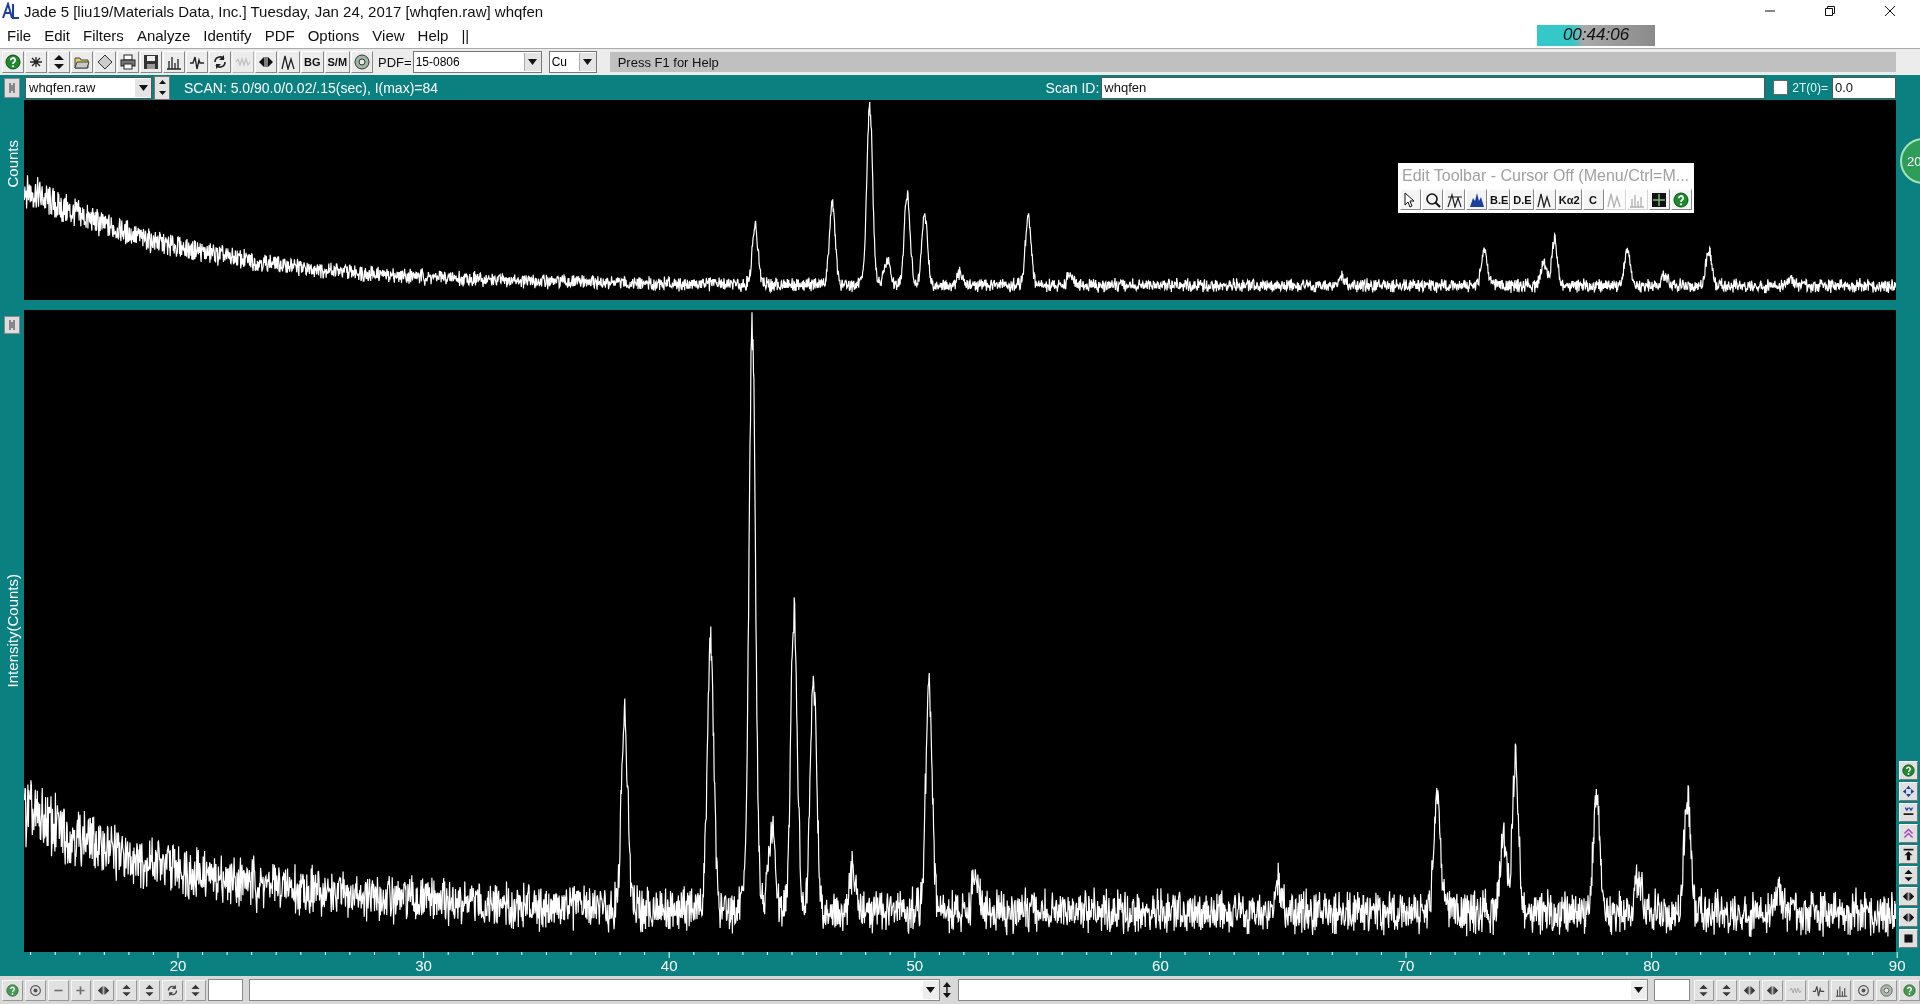  I want to click on menu-item: Filters, so click(103, 35).